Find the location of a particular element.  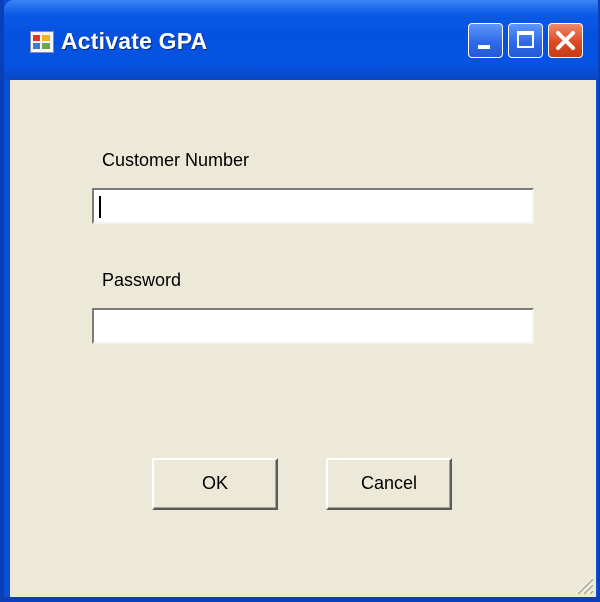

customer-number-label: Customer Number is located at coordinates (176, 160).